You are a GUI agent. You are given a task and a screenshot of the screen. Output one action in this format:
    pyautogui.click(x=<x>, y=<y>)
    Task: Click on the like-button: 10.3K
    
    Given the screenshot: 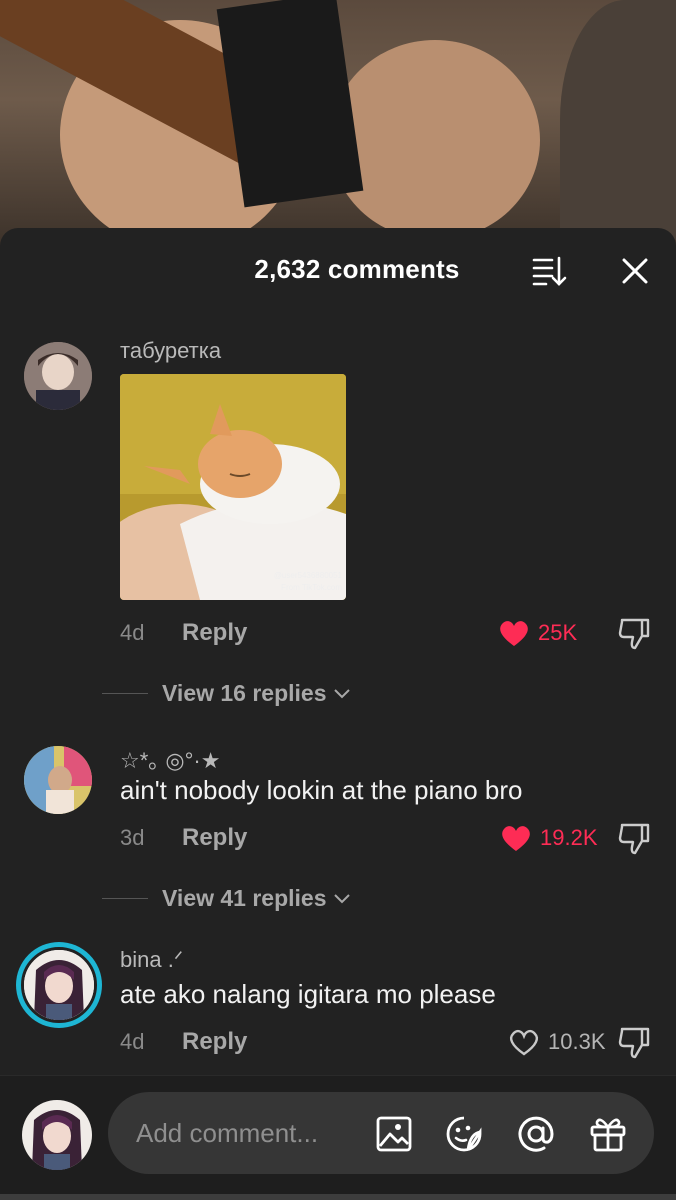 What is the action you would take?
    pyautogui.click(x=557, y=1042)
    